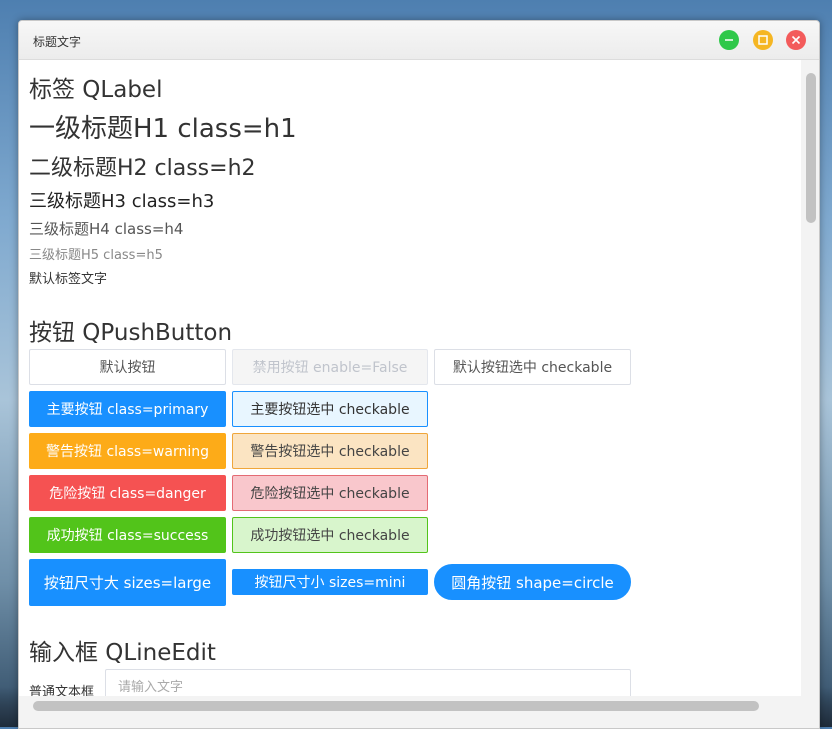  I want to click on label-default: 默认标签文字, so click(68, 279).